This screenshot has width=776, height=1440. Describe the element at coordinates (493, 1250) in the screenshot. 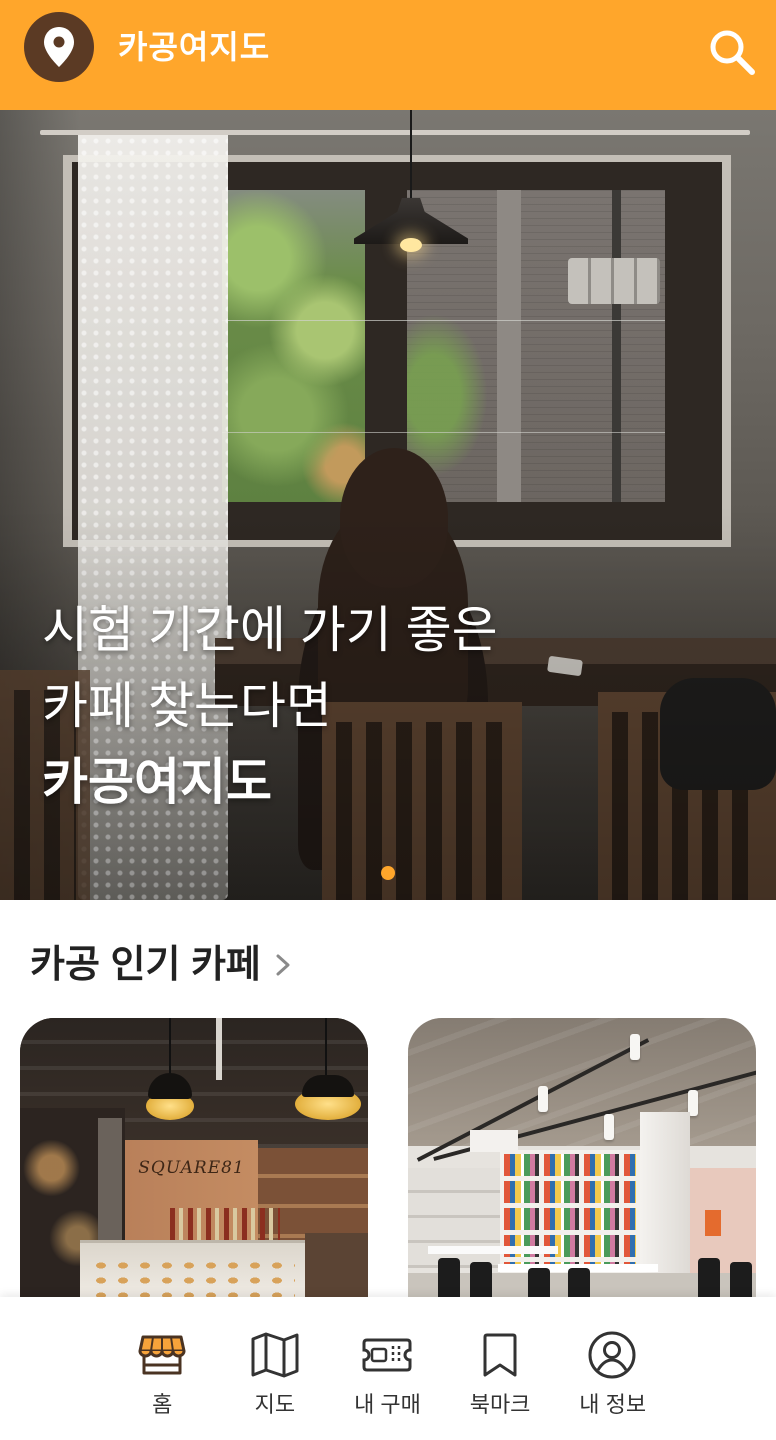

I see `table` at that location.